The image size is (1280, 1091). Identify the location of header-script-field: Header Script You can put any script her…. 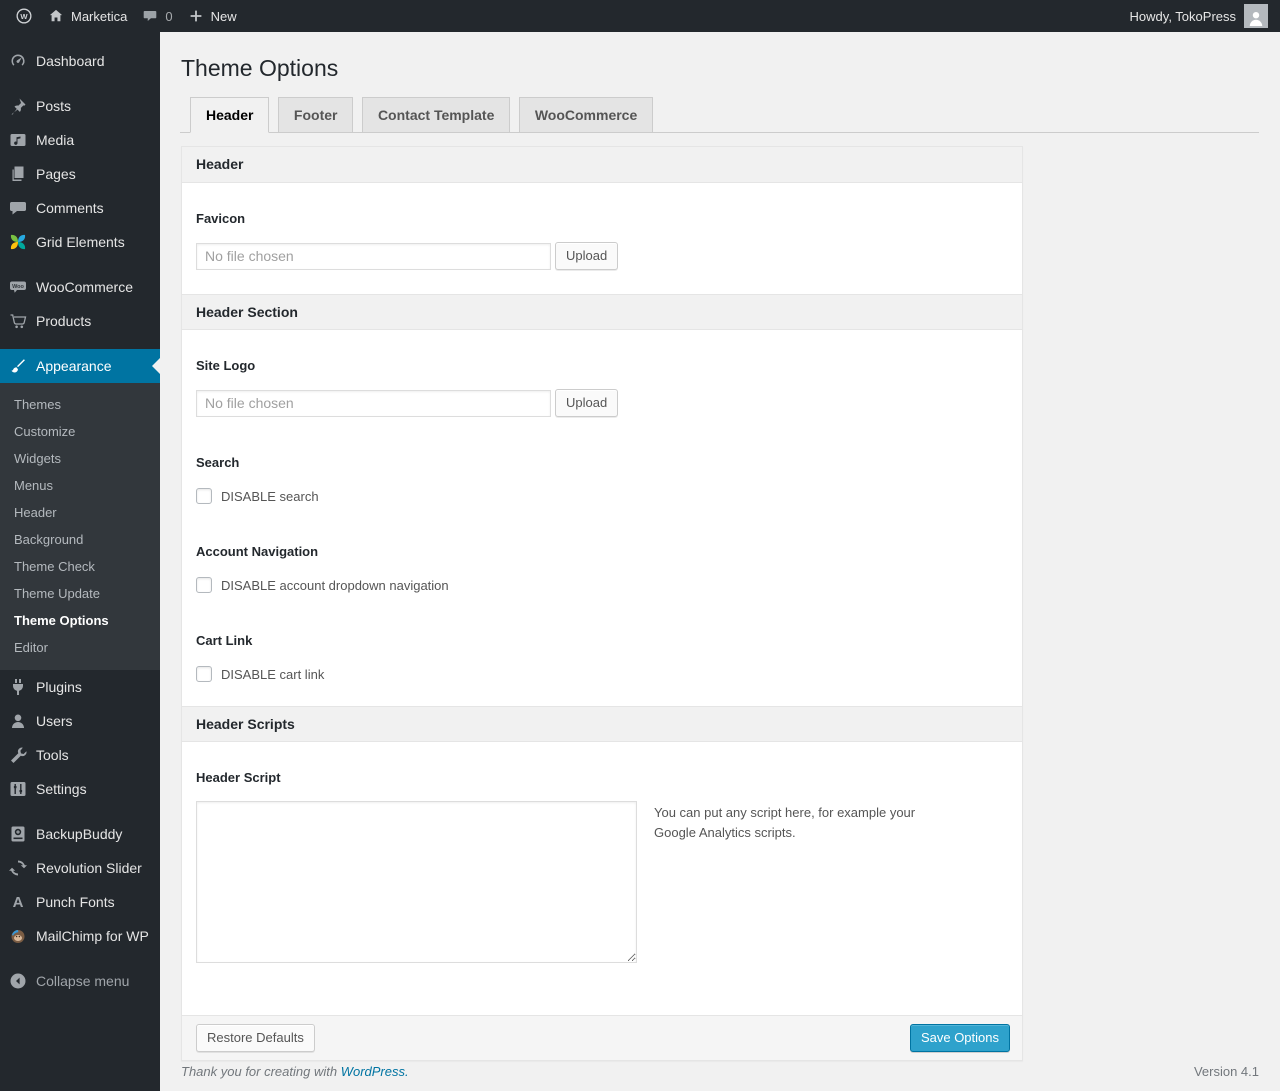
(602, 866).